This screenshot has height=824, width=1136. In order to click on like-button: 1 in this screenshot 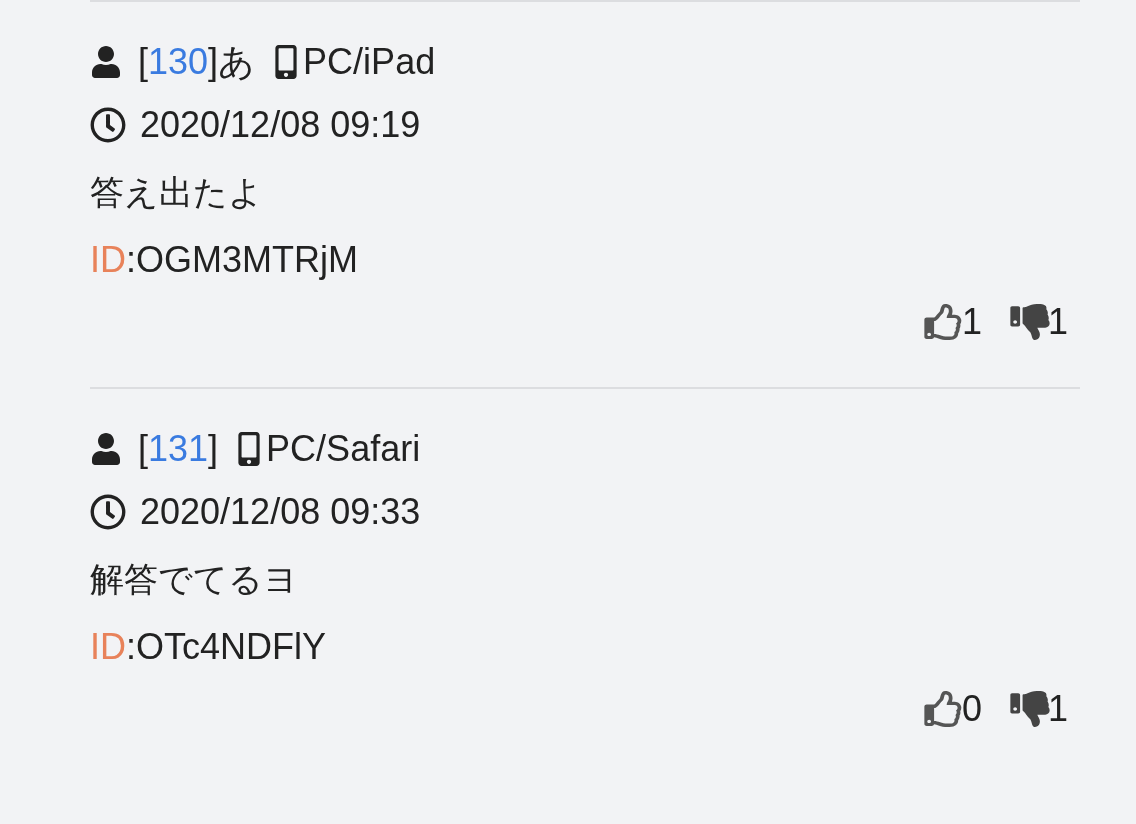, I will do `click(953, 322)`.